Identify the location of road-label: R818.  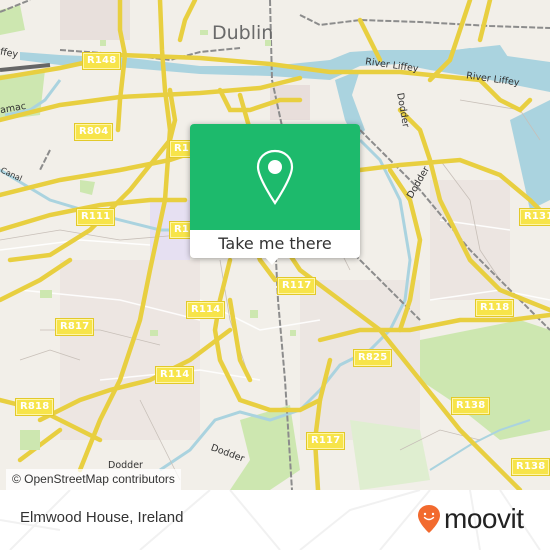
(34, 407).